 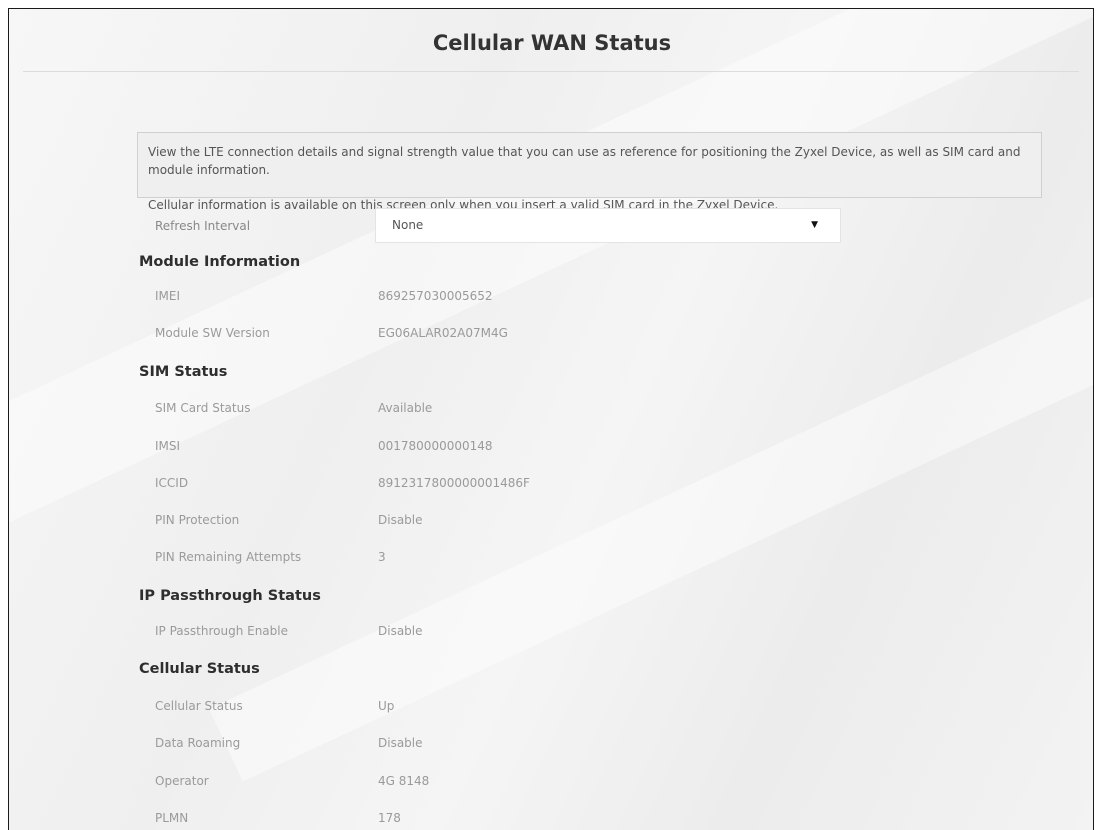 I want to click on section-heading-ip-passthrough: IP Passthrough Status, so click(x=230, y=596).